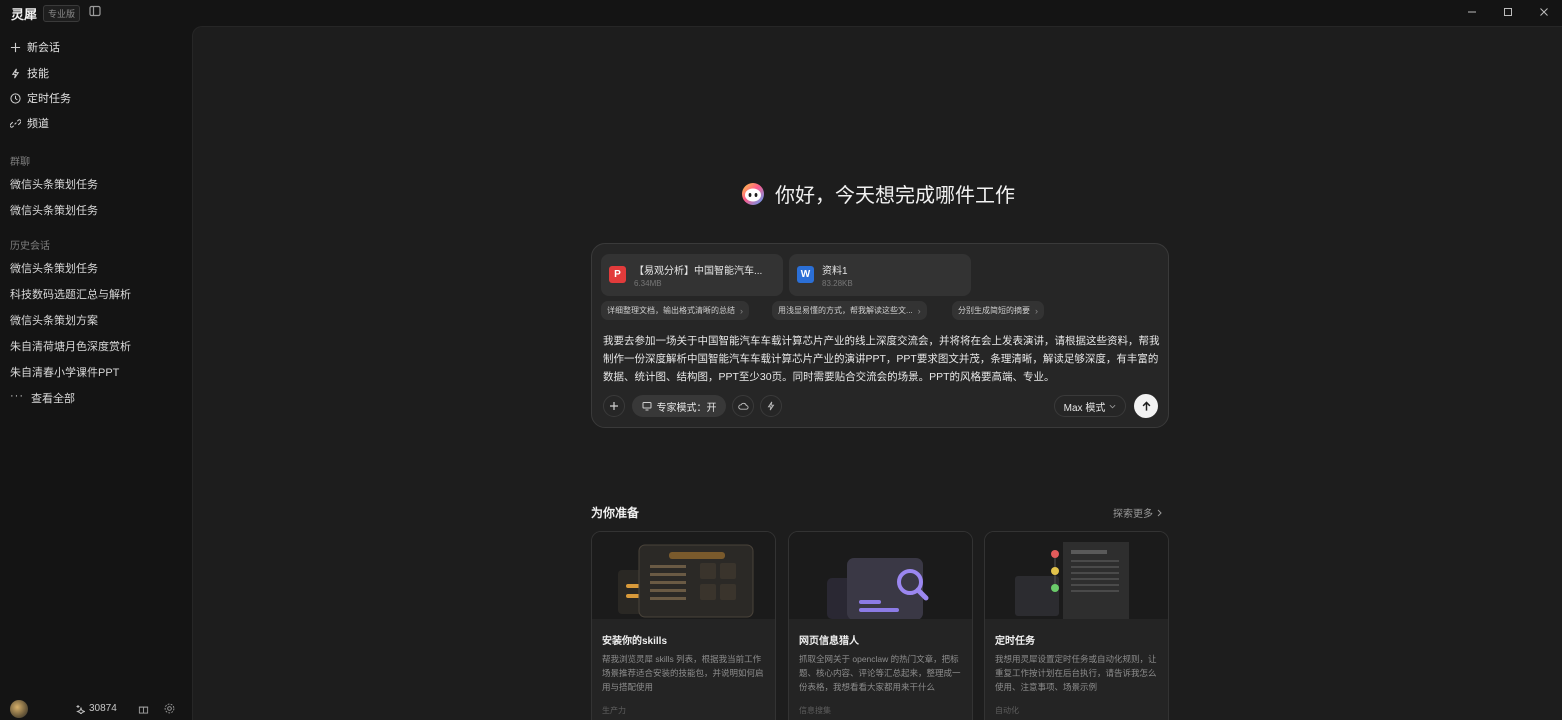  I want to click on maximize-button, so click(1508, 12).